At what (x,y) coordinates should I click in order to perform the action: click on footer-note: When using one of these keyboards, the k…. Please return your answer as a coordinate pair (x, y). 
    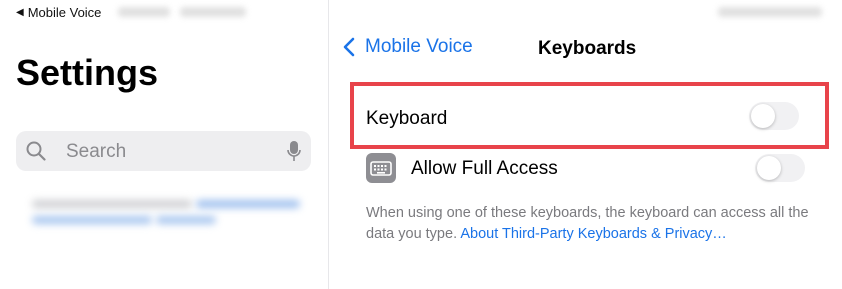
    Looking at the image, I should click on (591, 224).